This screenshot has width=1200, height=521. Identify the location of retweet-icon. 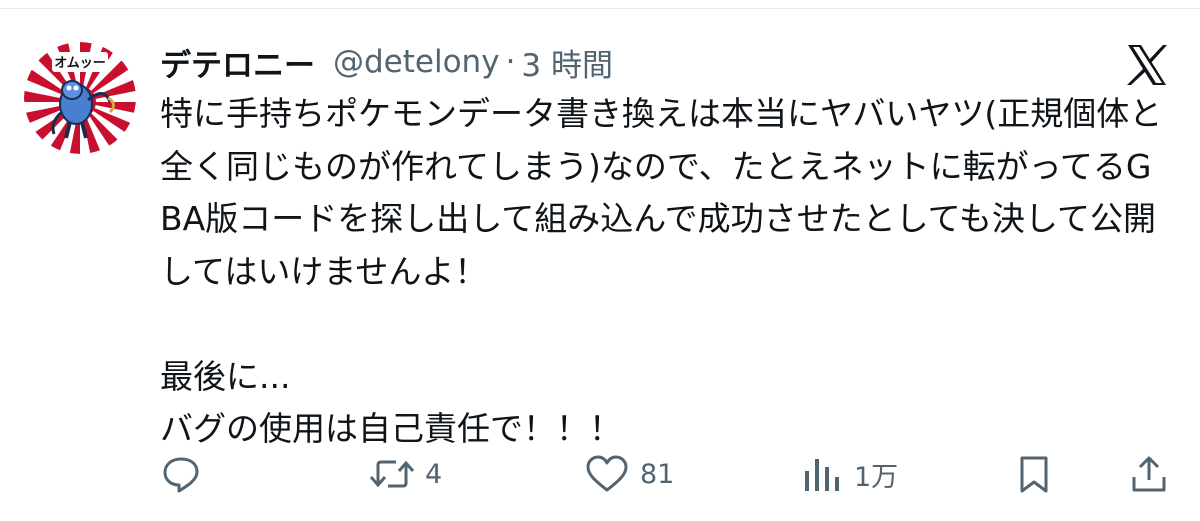
(392, 474).